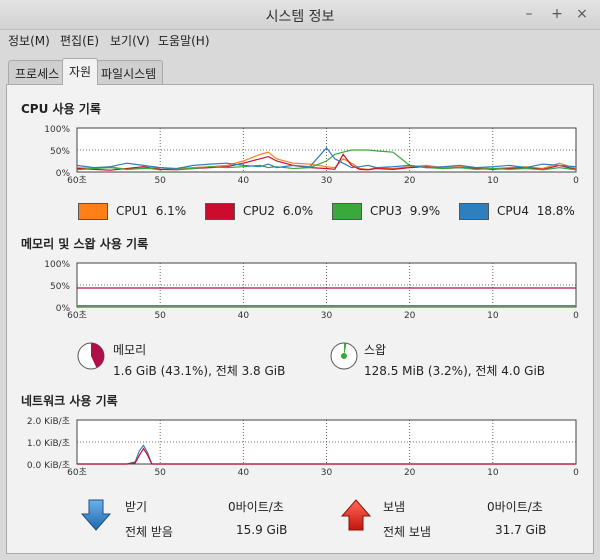 The width and height of the screenshot is (600, 560). What do you see at coordinates (311, 290) in the screenshot?
I see `memory-history-chart: 100%50%0%60초 50 40 30 20 10 0` at bounding box center [311, 290].